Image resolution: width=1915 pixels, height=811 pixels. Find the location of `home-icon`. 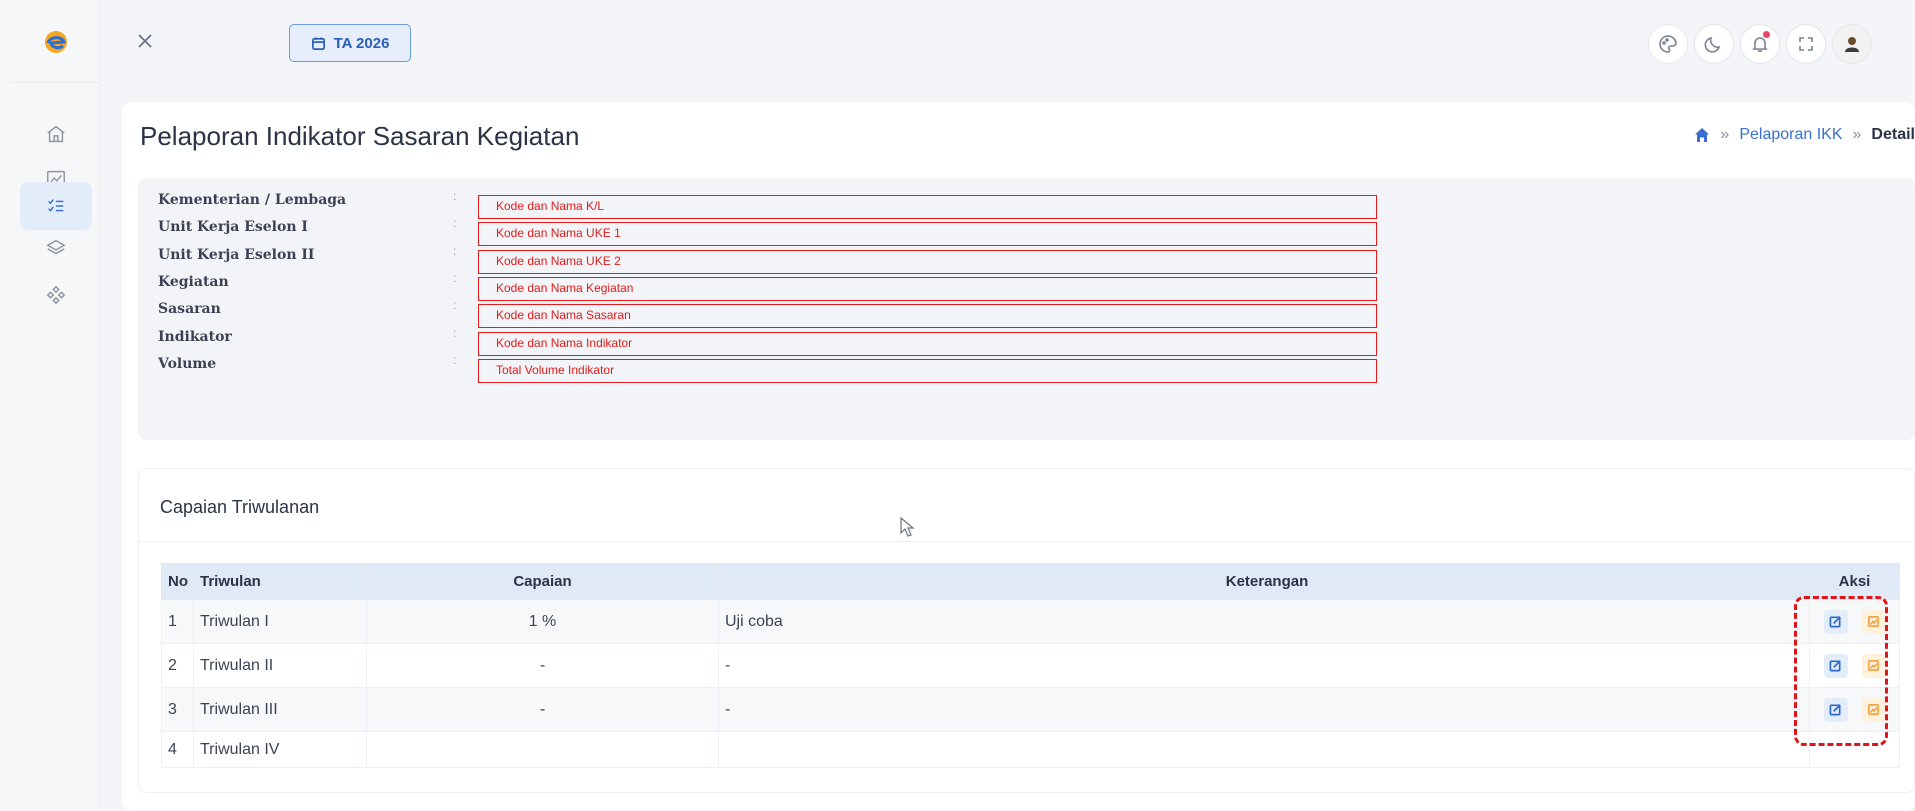

home-icon is located at coordinates (56, 134).